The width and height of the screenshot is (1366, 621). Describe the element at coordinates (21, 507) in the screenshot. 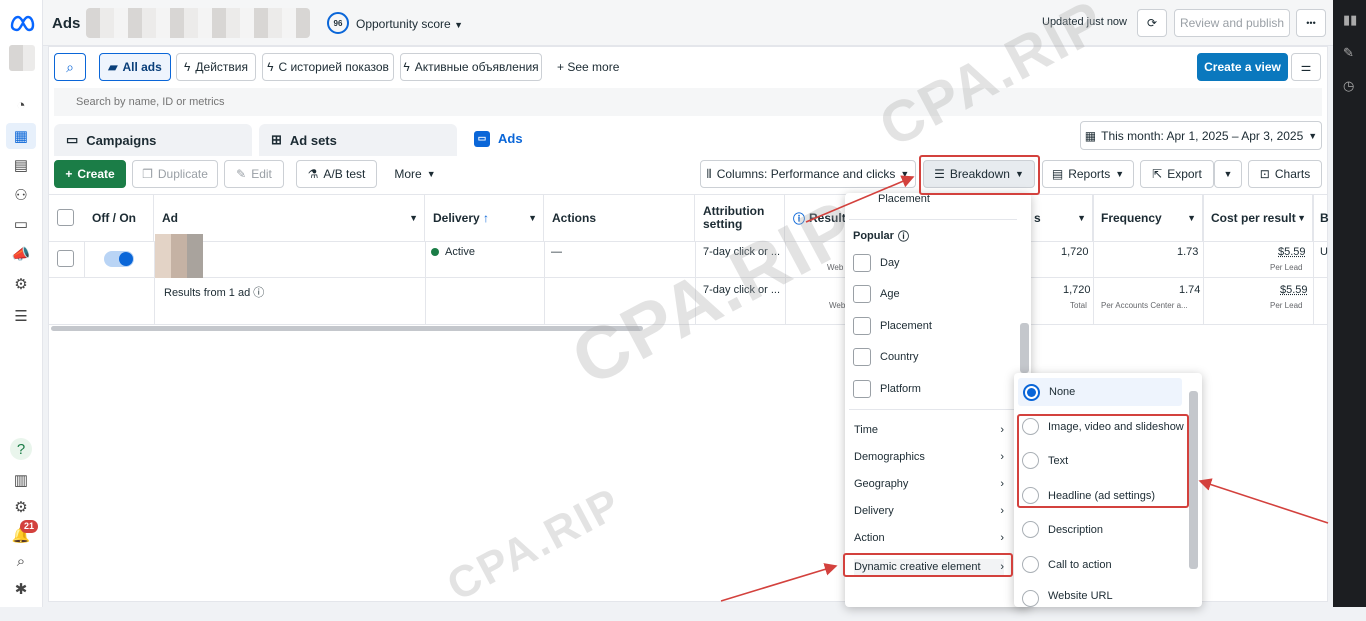

I see `settings-icon: ⚙` at that location.